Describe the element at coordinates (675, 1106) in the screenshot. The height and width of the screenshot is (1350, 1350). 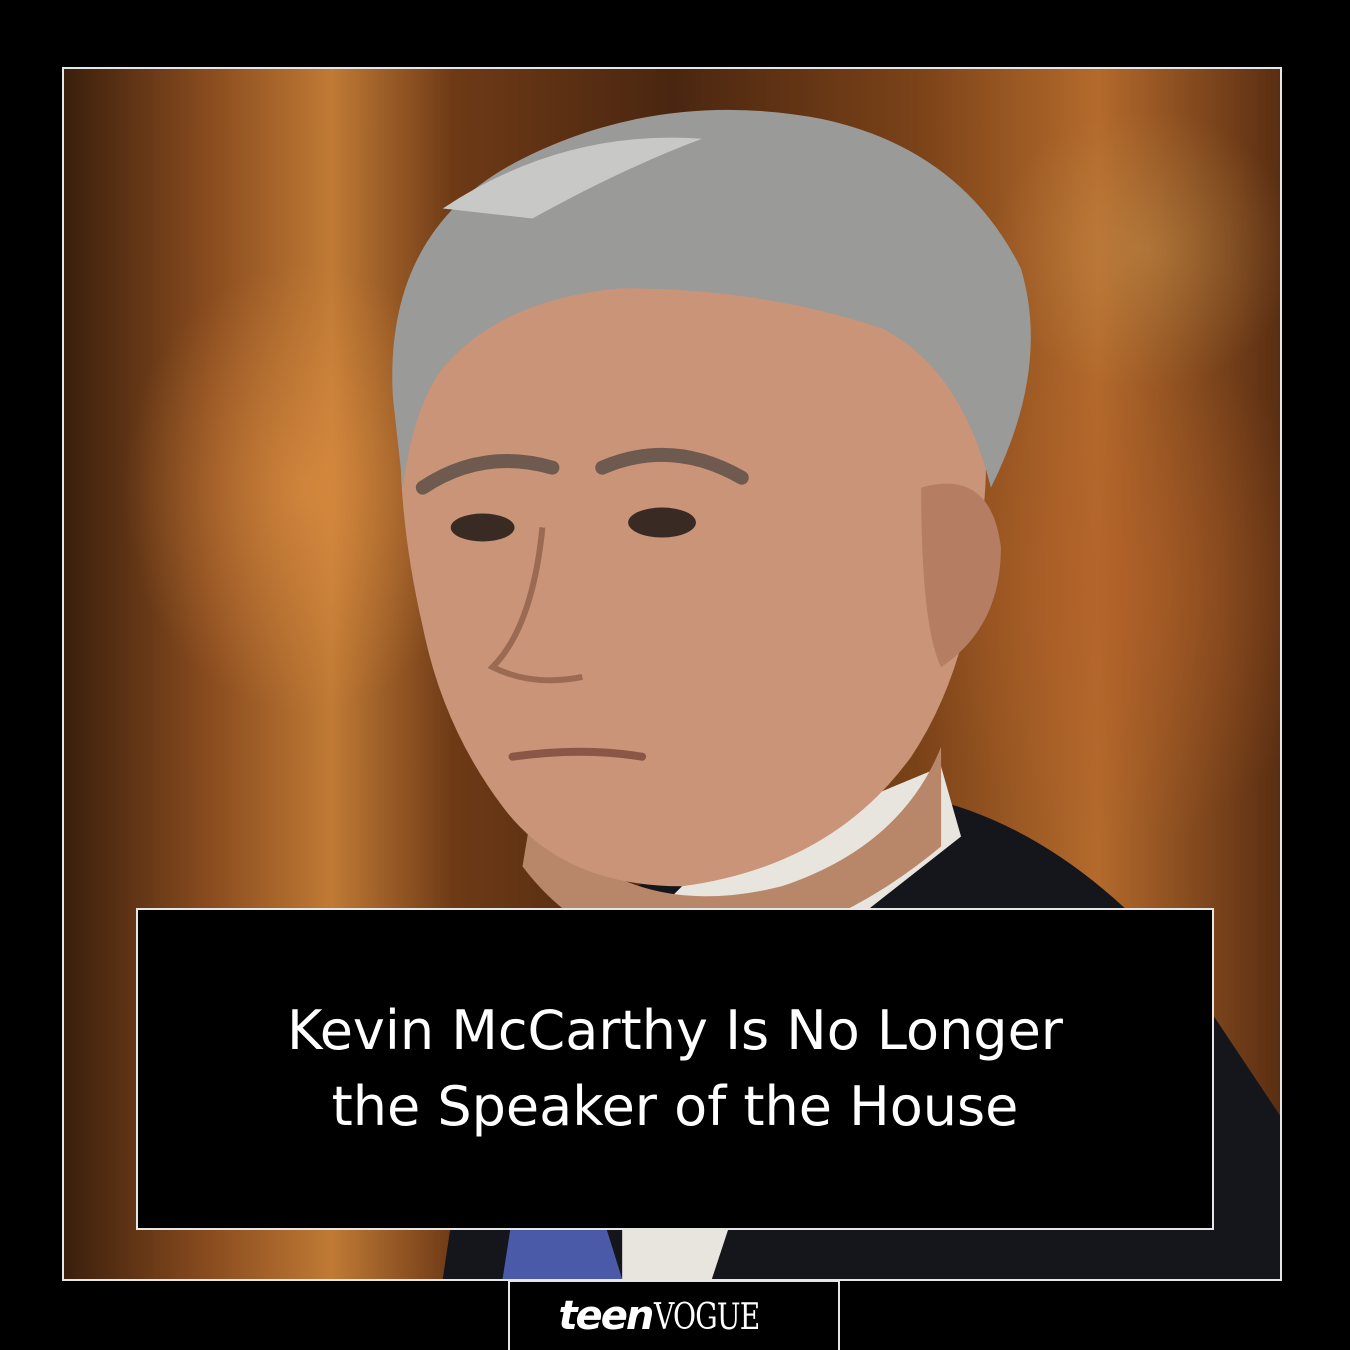
I see `headline-line-2: the Speaker of the House` at that location.